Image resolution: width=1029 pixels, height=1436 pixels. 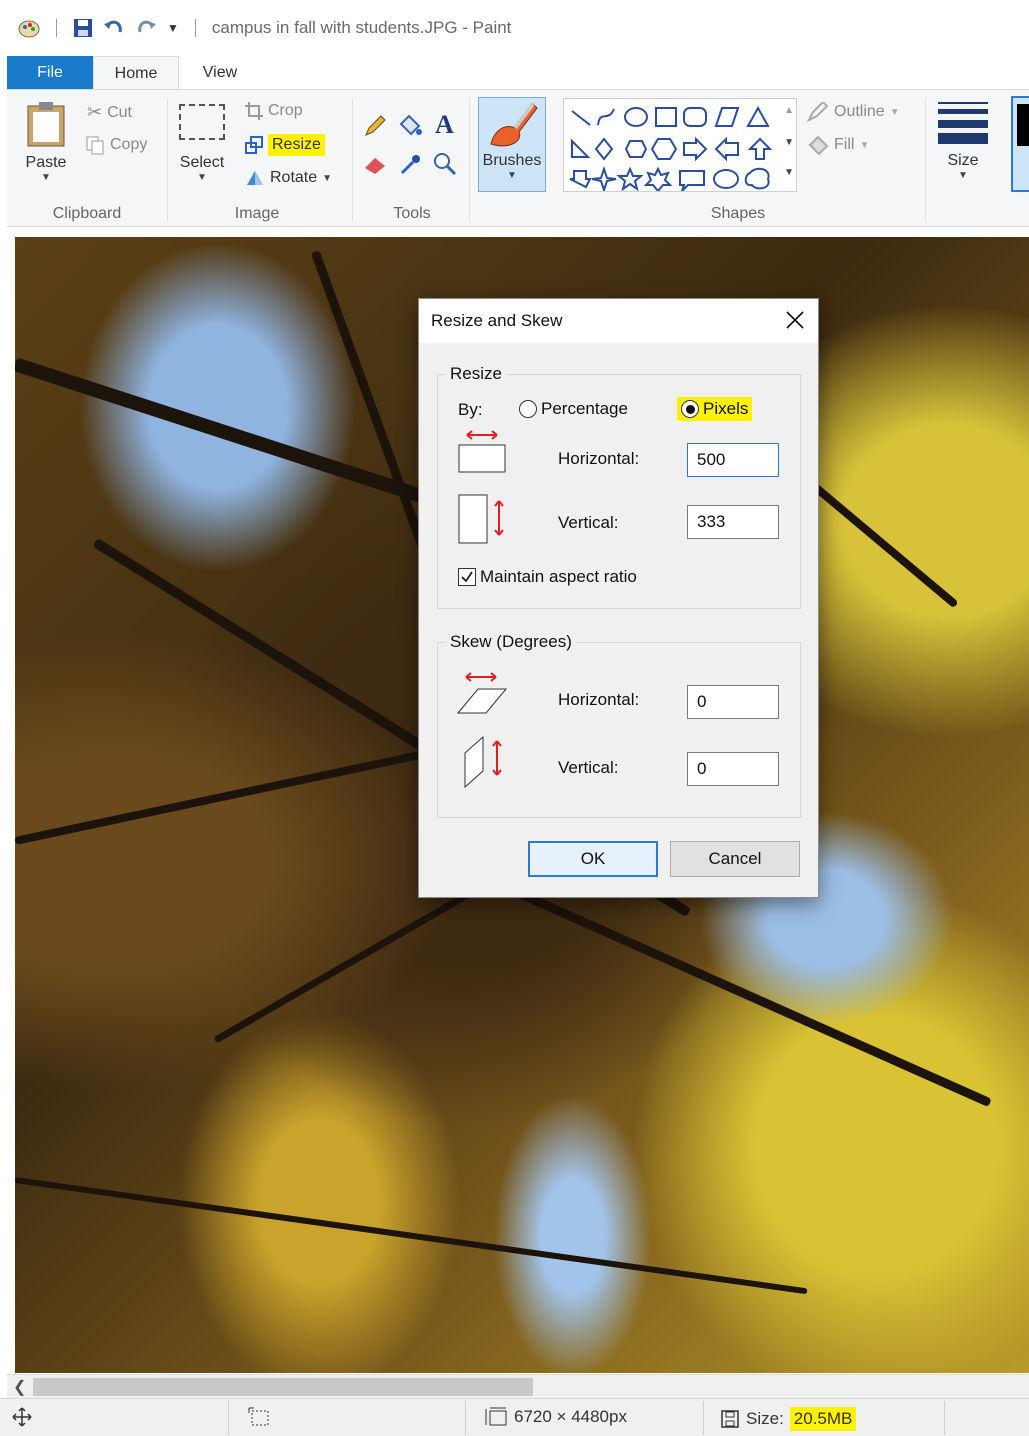 I want to click on crop-button: Crop, so click(x=274, y=111).